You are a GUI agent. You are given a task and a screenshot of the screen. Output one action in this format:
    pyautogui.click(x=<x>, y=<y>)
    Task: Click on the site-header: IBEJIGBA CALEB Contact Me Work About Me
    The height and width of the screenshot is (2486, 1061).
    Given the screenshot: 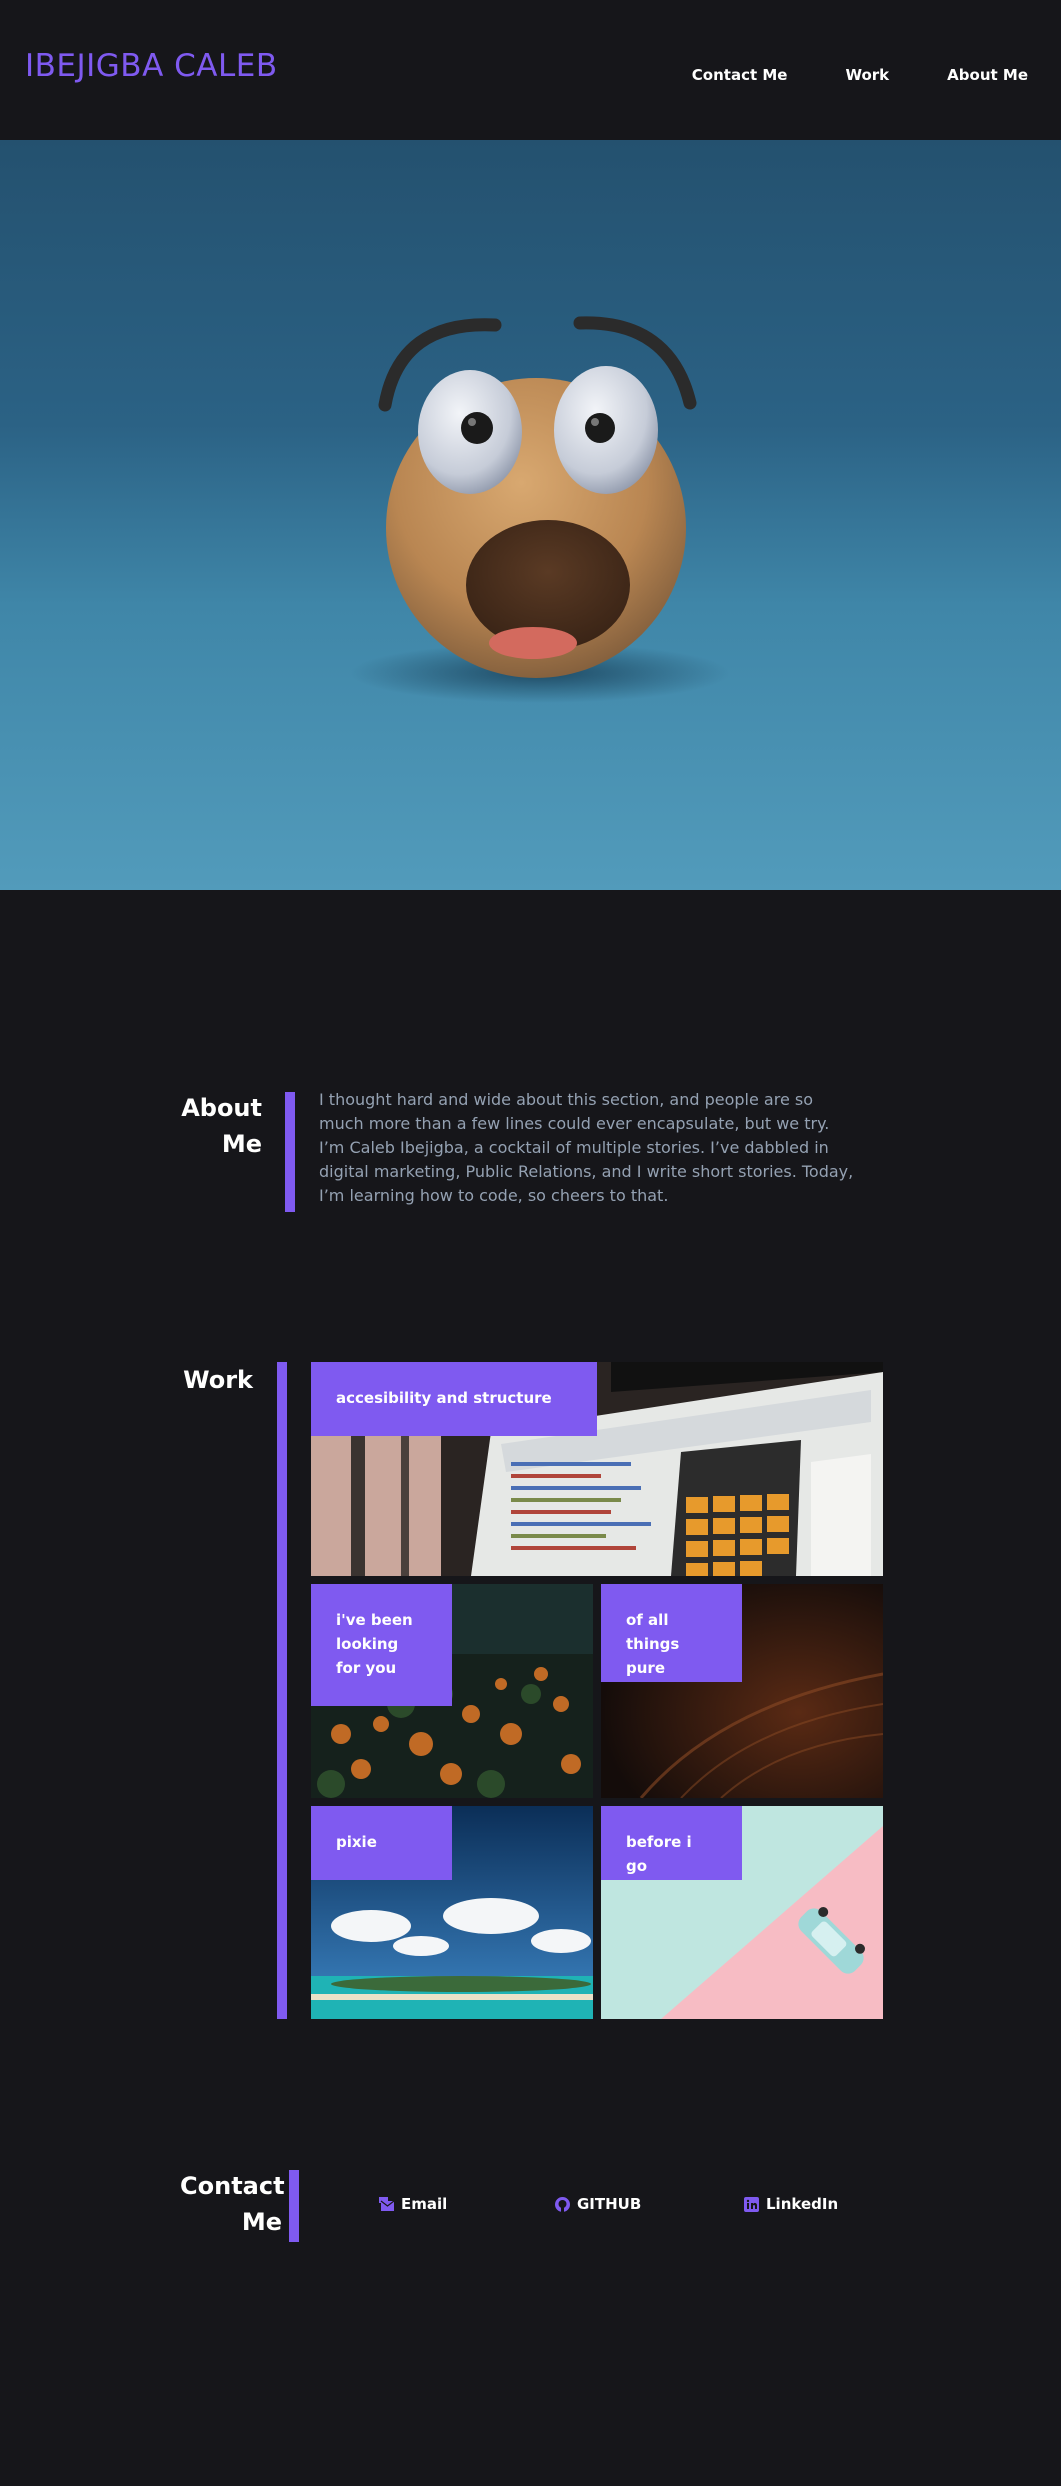 What is the action you would take?
    pyautogui.click(x=530, y=70)
    